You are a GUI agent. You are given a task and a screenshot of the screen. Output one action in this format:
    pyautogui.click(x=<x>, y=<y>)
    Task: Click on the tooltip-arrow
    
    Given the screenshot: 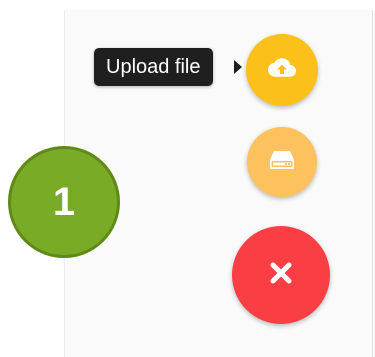 What is the action you would take?
    pyautogui.click(x=238, y=67)
    